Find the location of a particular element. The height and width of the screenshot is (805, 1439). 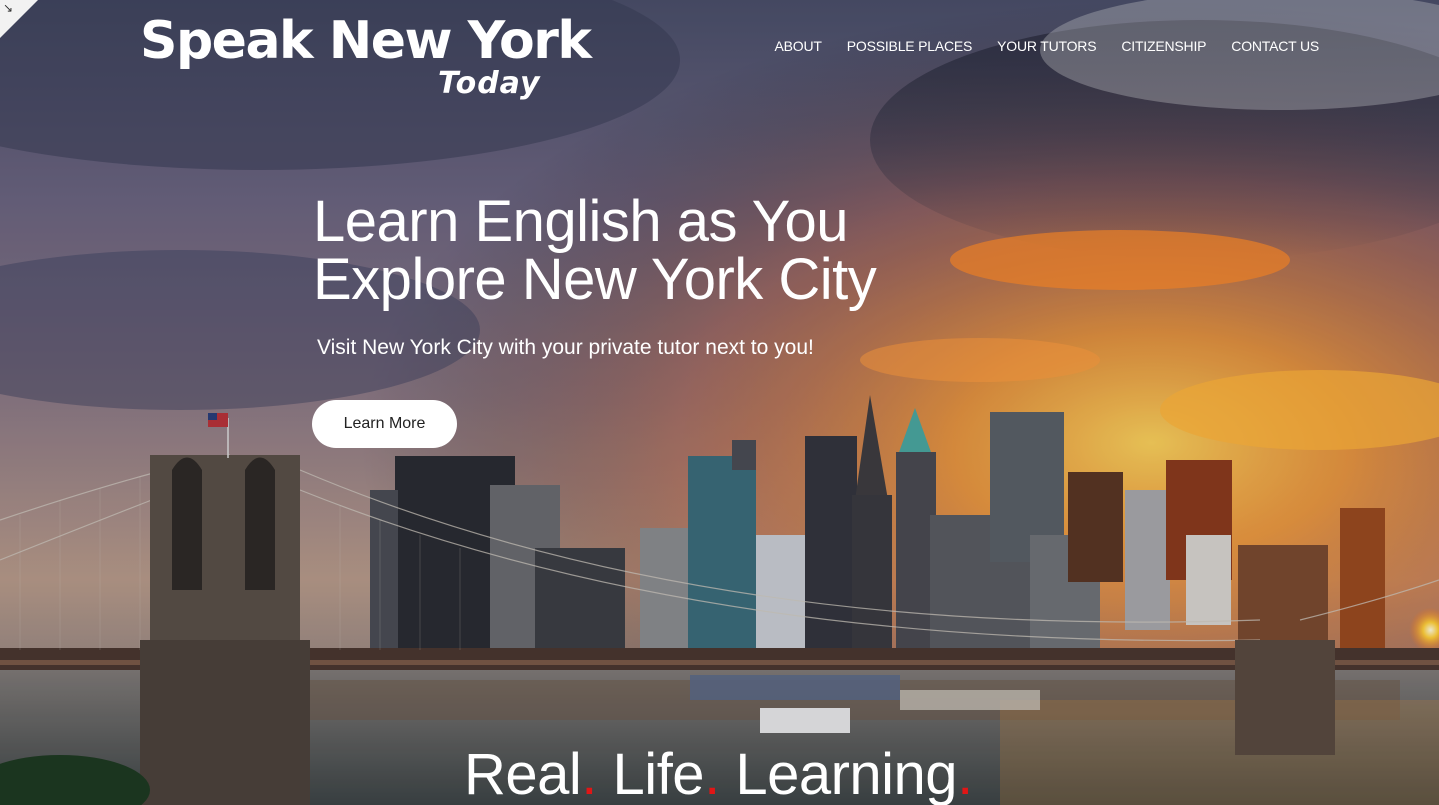

tagline: Real. Life. Learning. is located at coordinates (718, 773).